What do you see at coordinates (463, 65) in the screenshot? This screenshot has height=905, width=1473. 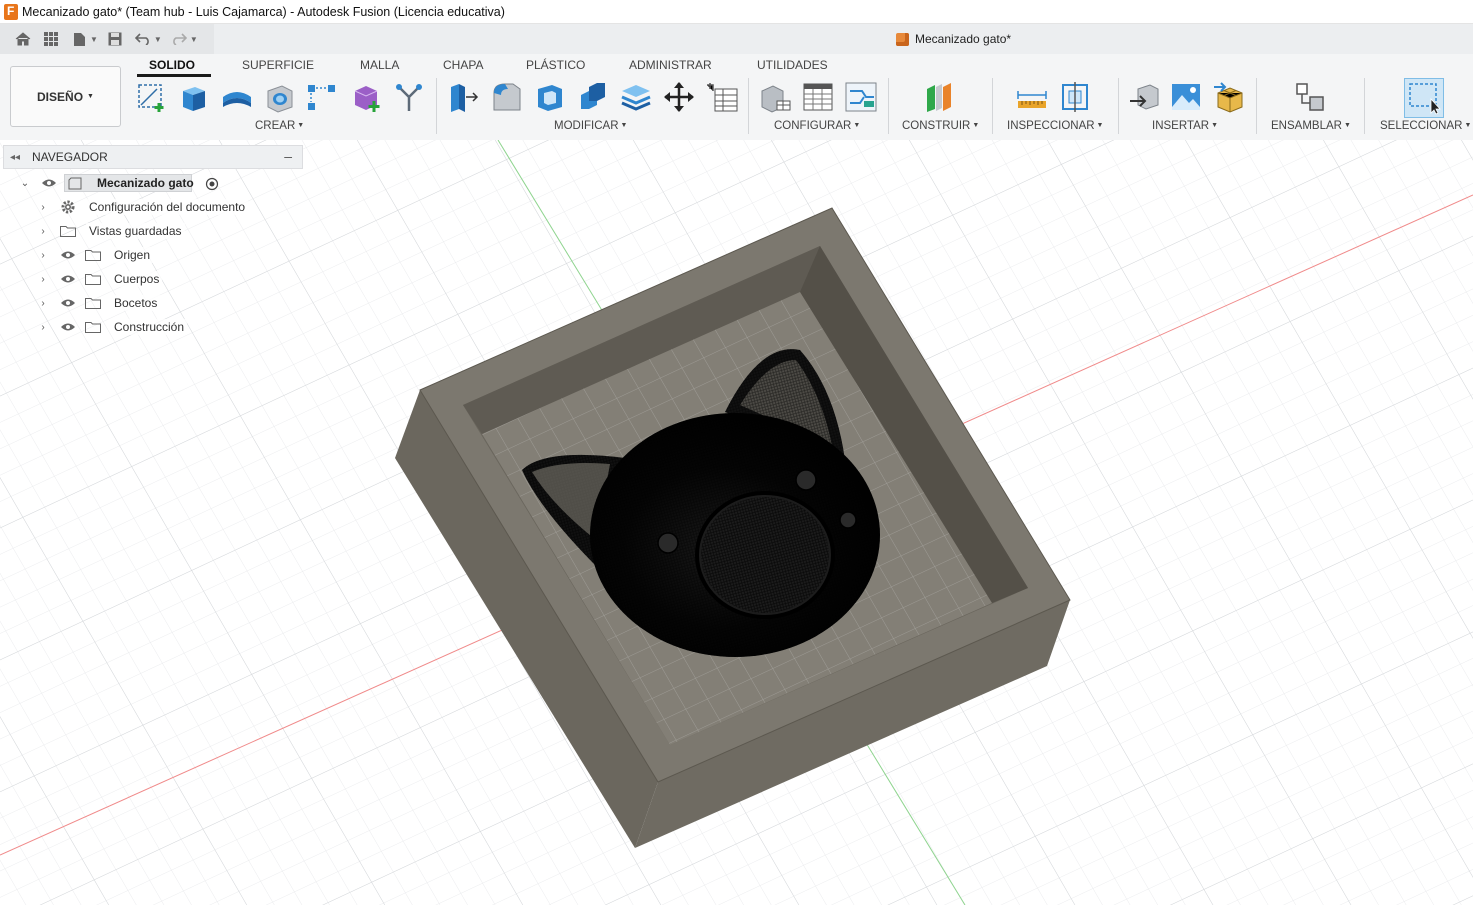 I see `tab-chapa: CHAPA` at bounding box center [463, 65].